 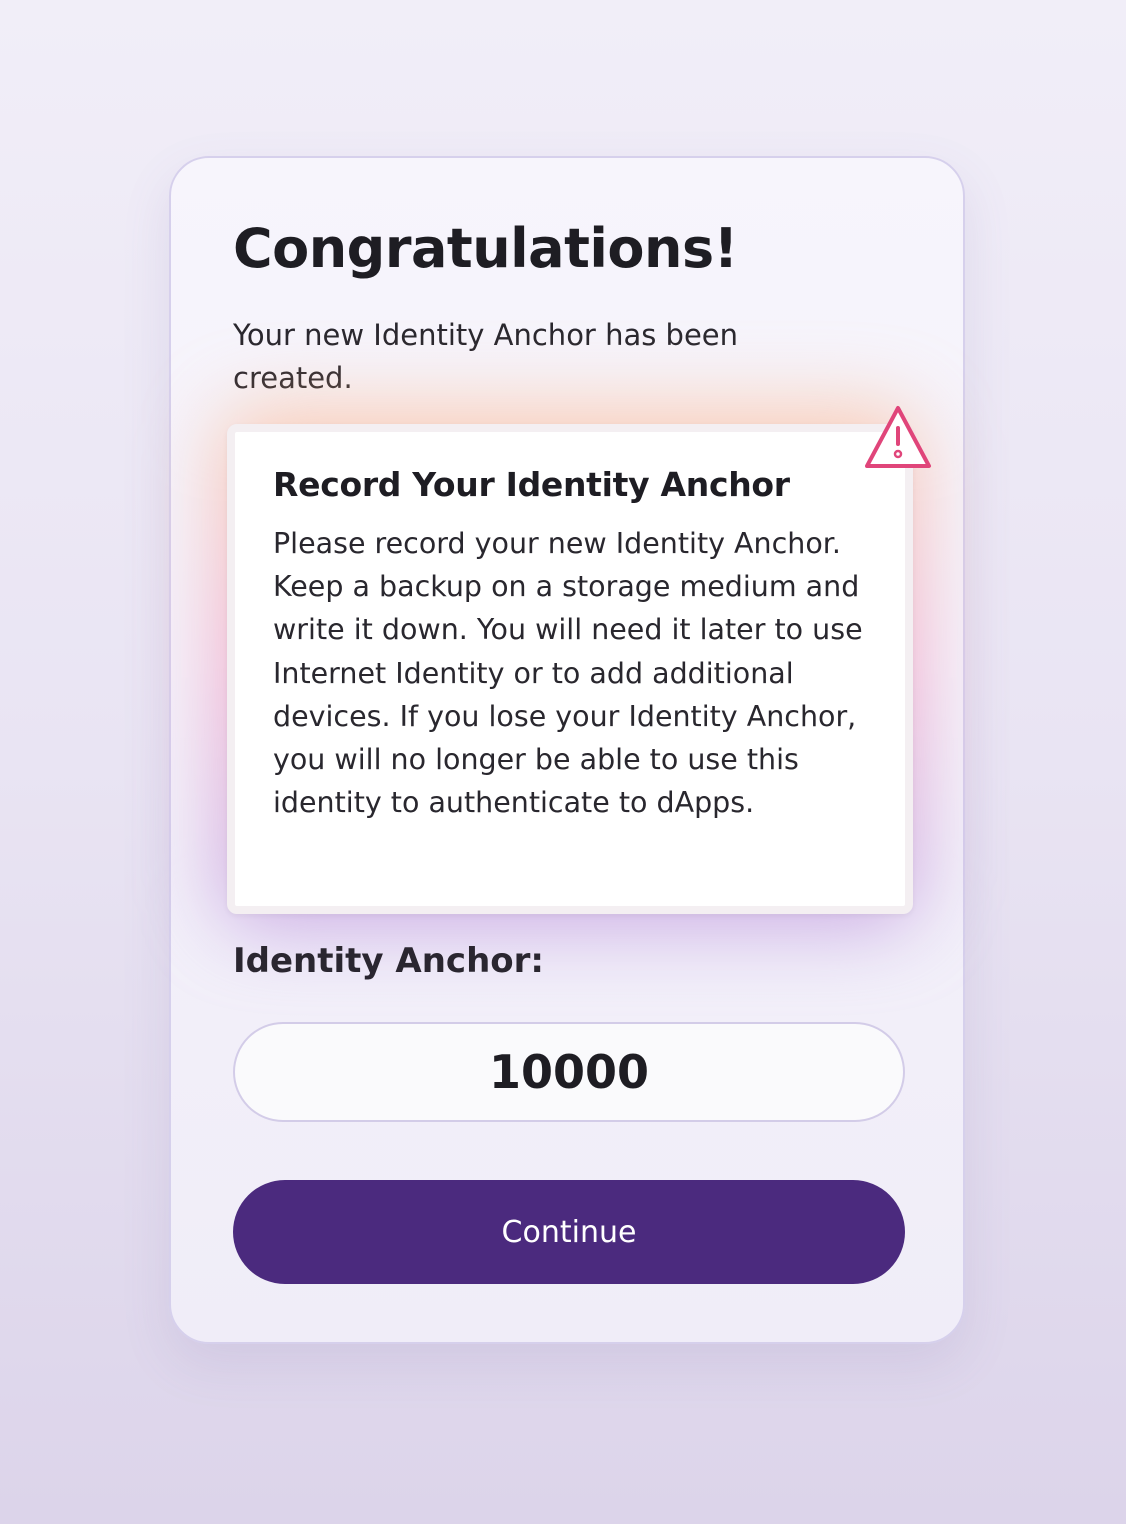 I want to click on page-title: Congratulations!, so click(x=485, y=248).